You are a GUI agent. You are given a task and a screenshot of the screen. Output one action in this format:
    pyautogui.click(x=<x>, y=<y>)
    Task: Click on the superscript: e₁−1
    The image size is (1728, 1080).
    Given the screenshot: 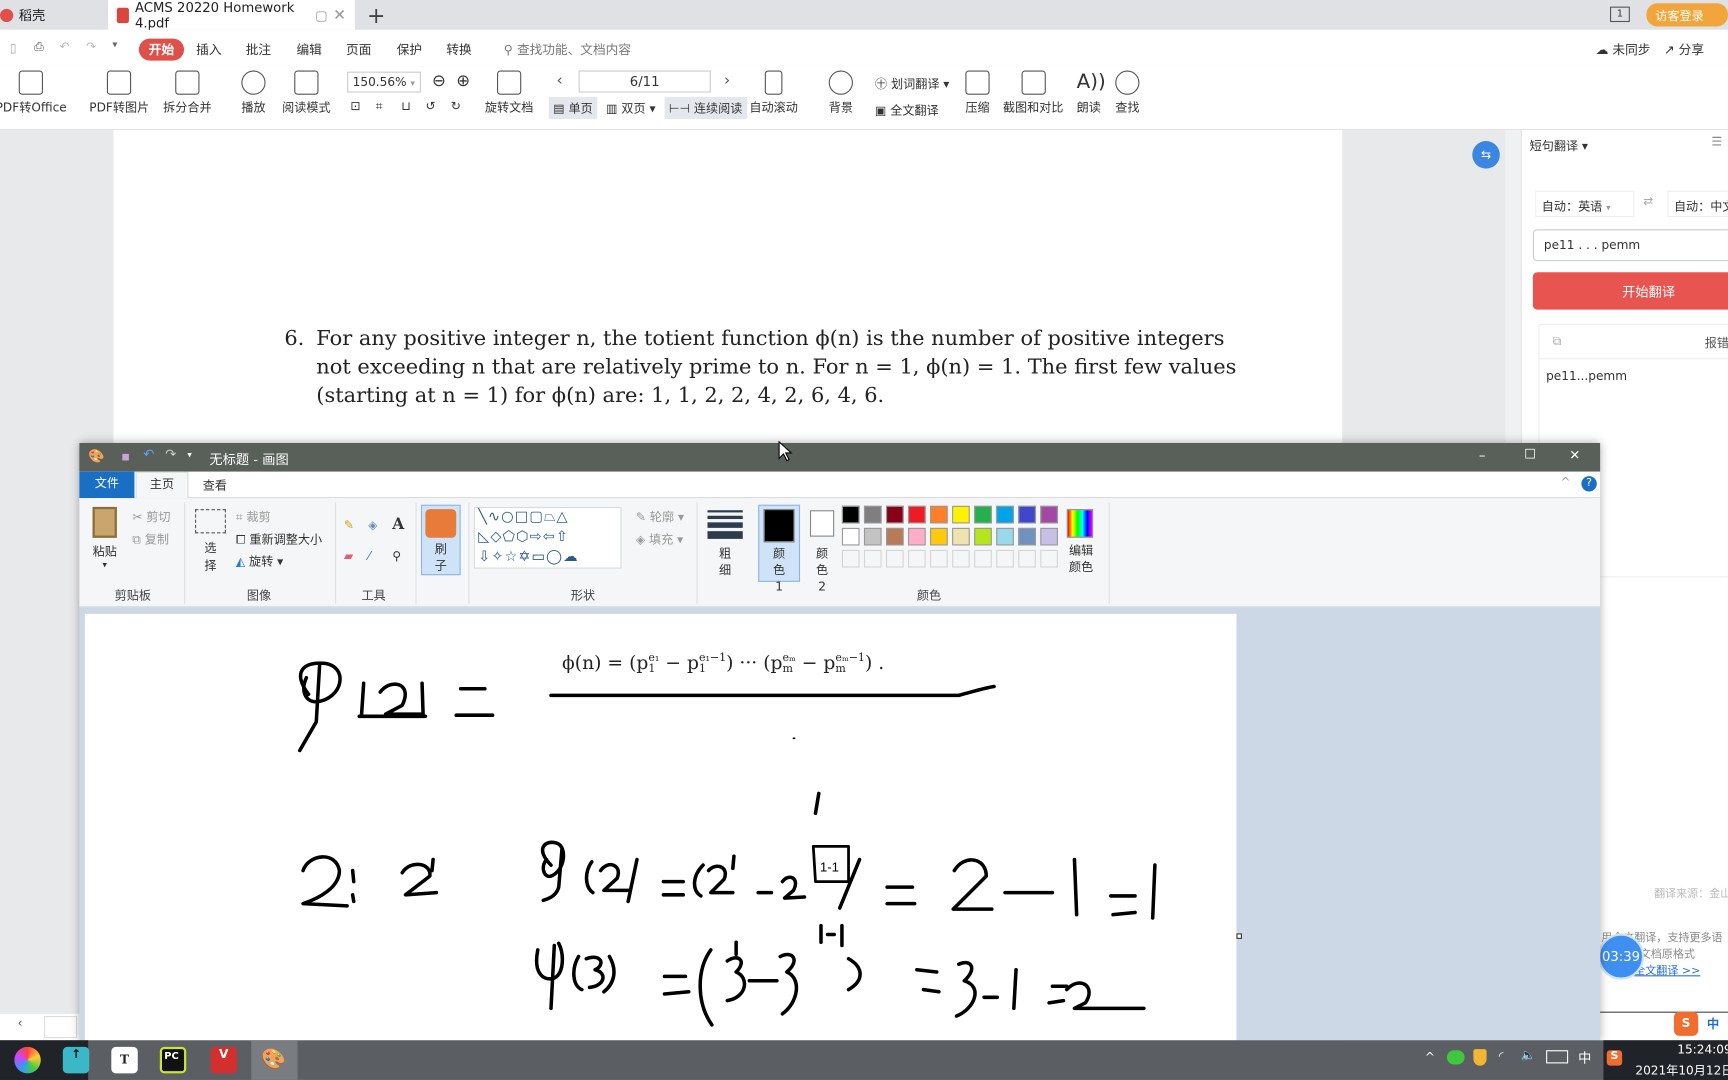 What is the action you would take?
    pyautogui.click(x=712, y=657)
    